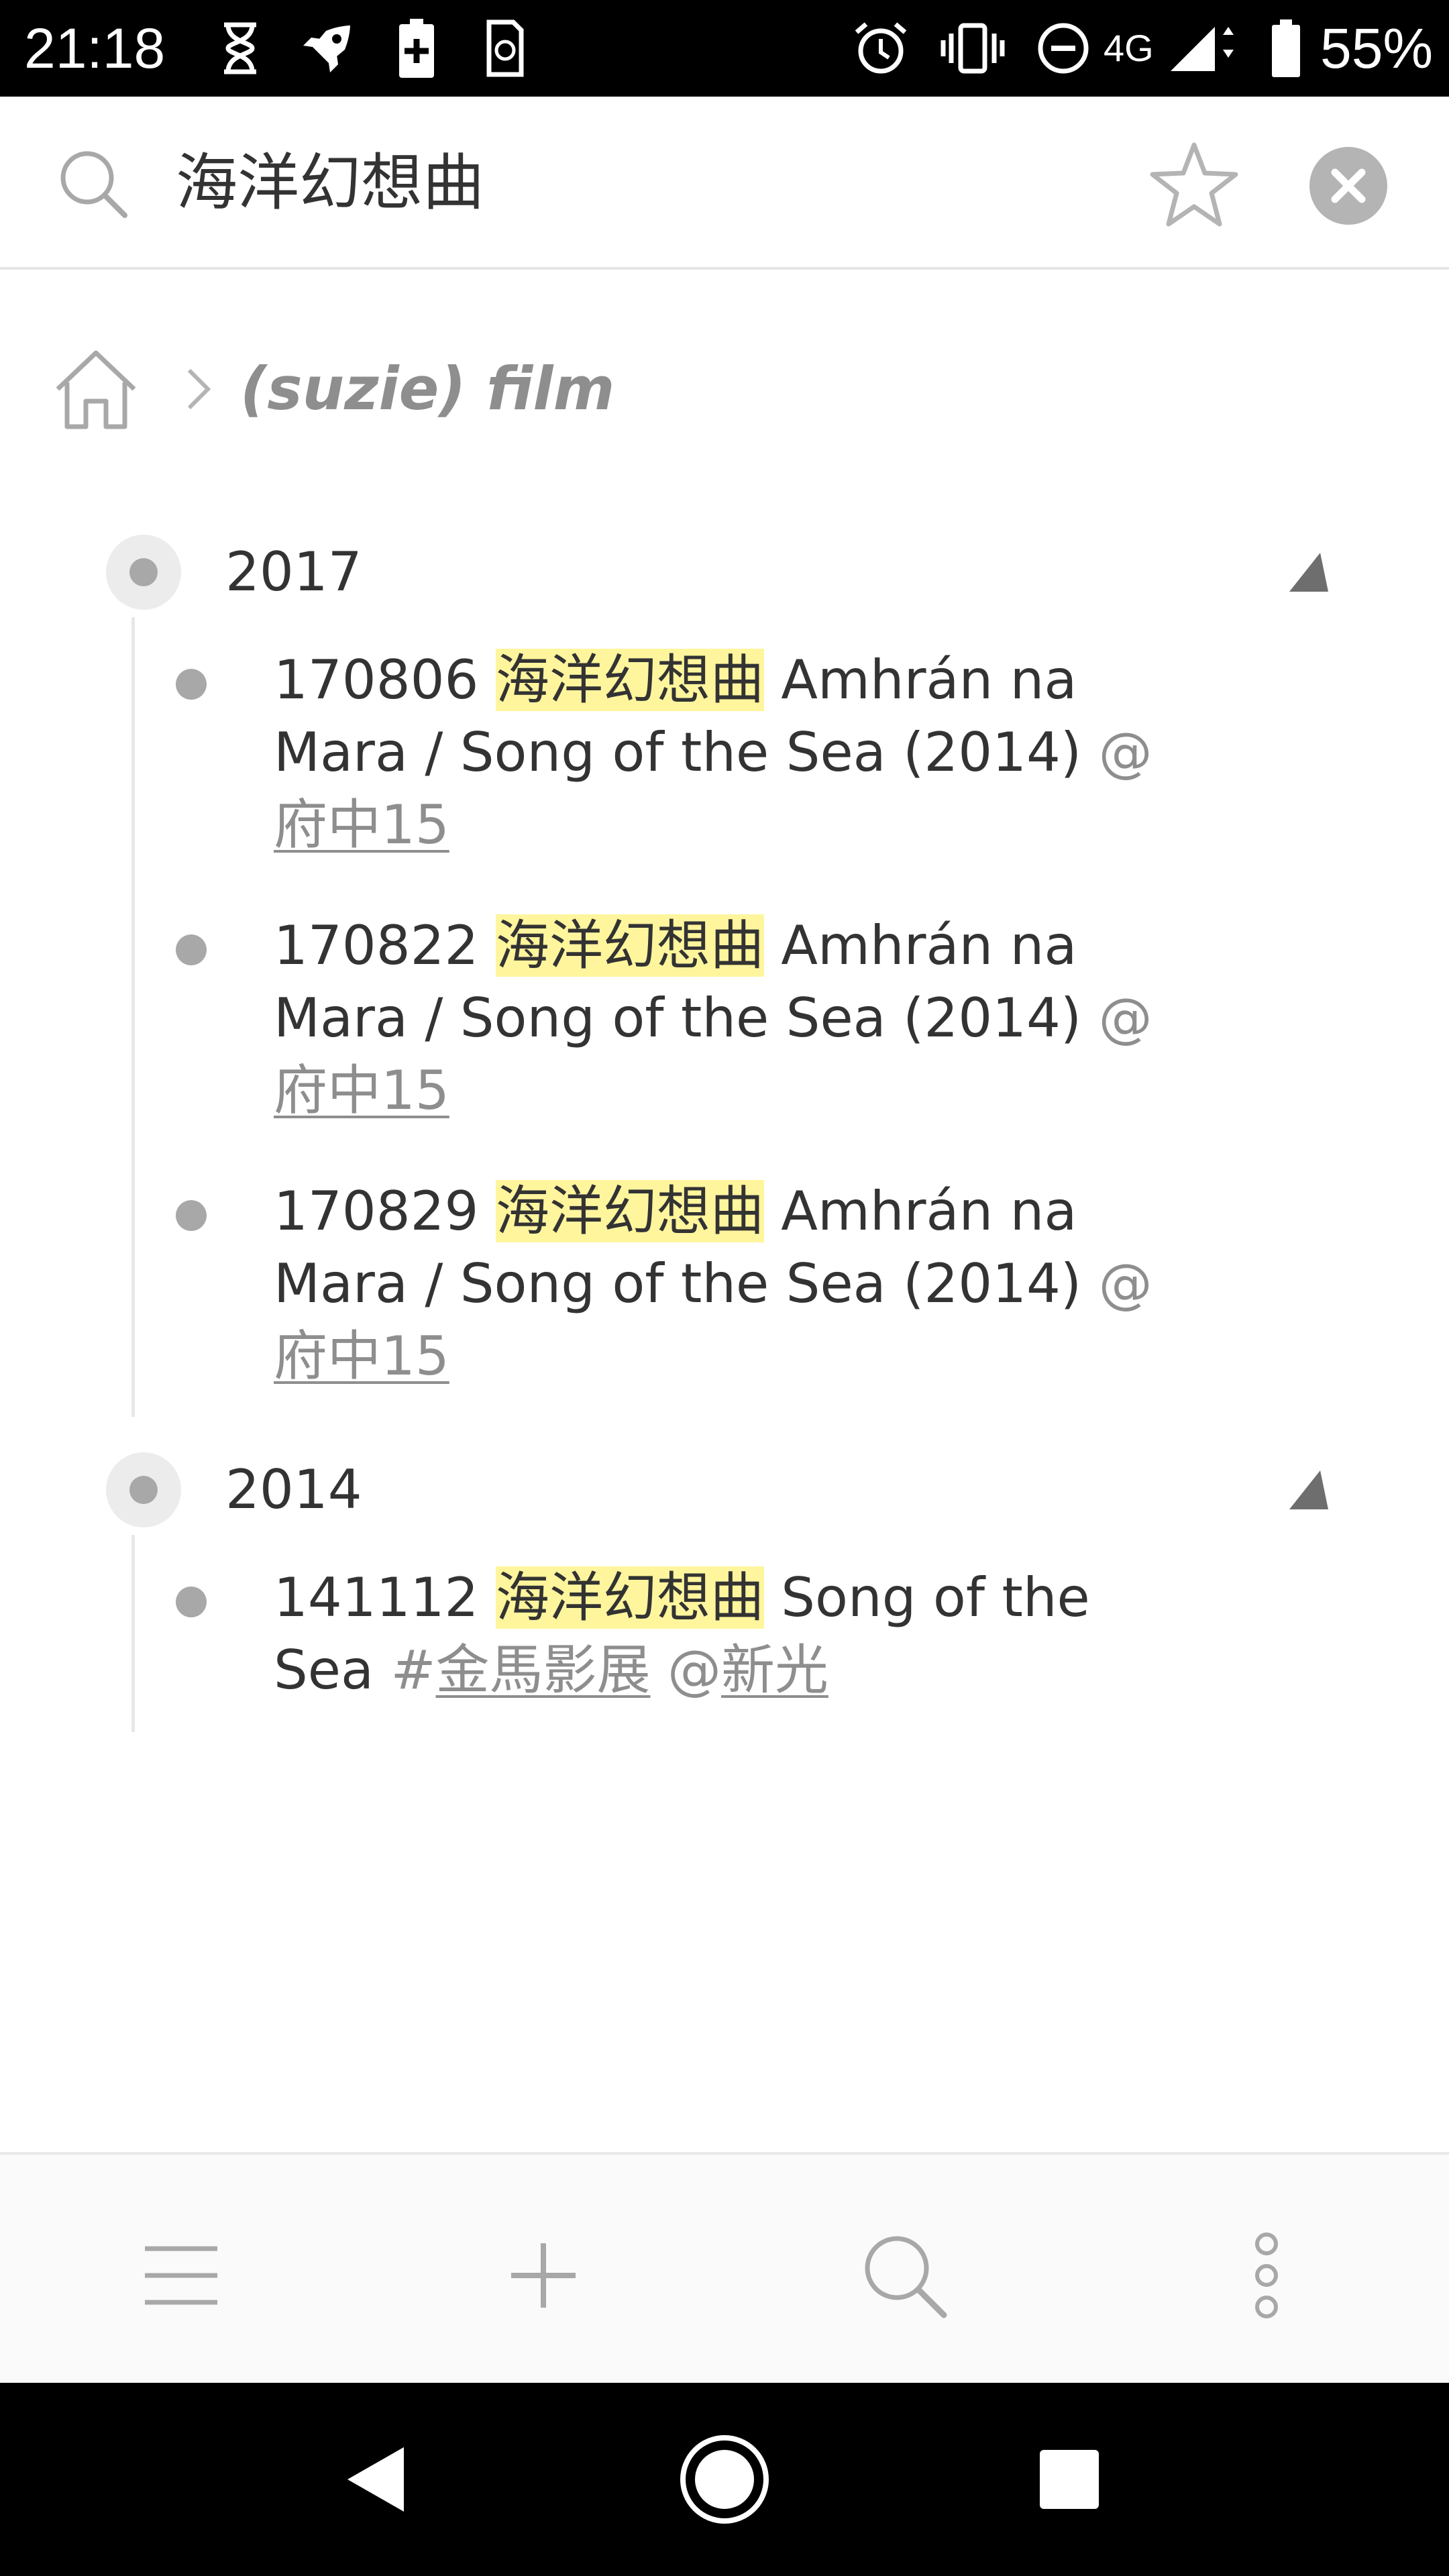 The image size is (1449, 2576). What do you see at coordinates (520, 1670) in the screenshot?
I see `tag-link: #金馬影展` at bounding box center [520, 1670].